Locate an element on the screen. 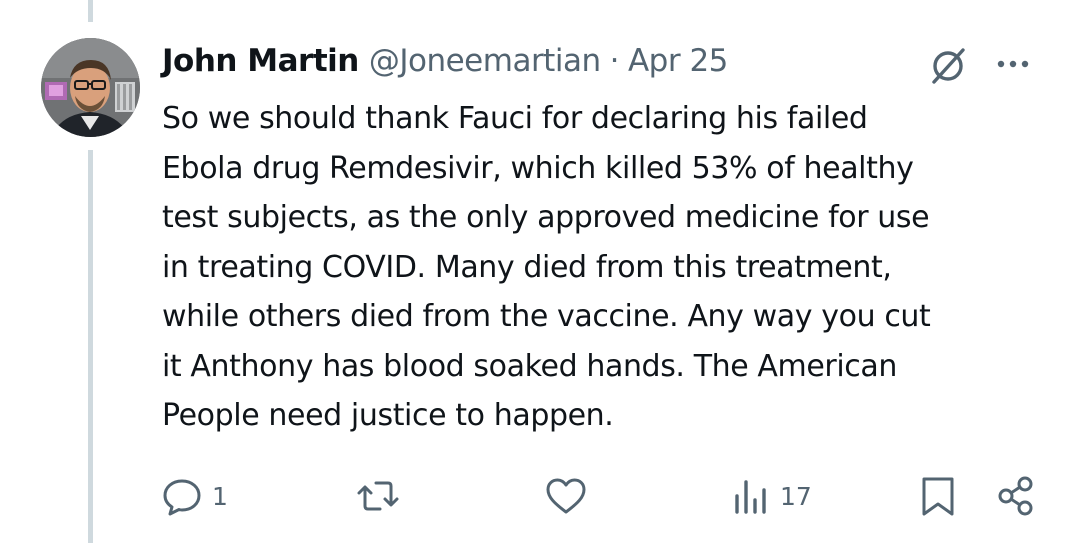 This screenshot has width=1080, height=543. views-count: 17 is located at coordinates (796, 496).